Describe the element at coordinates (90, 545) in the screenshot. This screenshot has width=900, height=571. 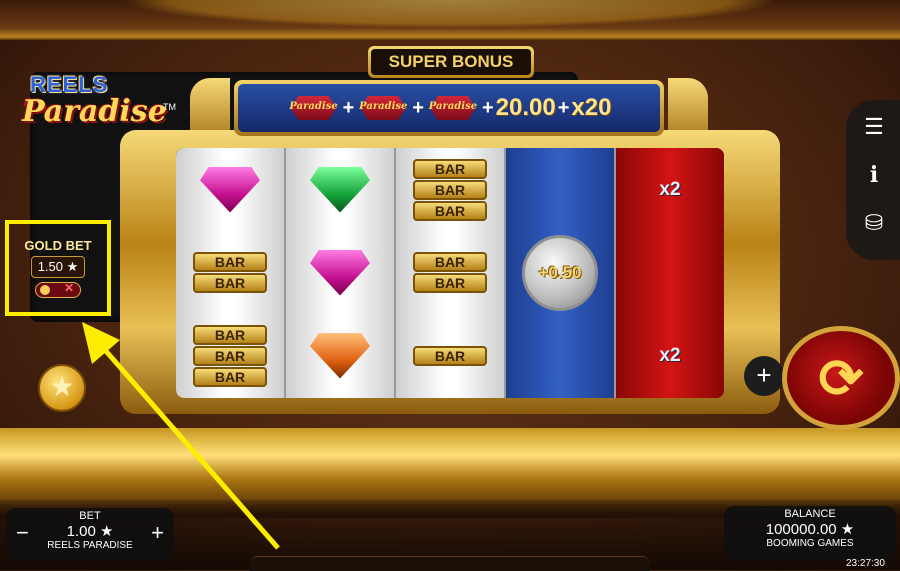
I see `game-name: REELS PARADISE` at that location.